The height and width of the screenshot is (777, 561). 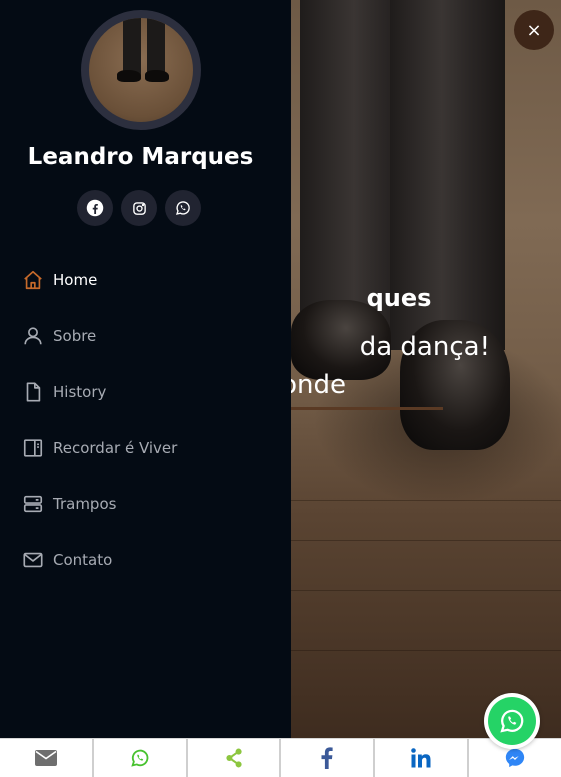 I want to click on instagram-icon, so click(x=139, y=208).